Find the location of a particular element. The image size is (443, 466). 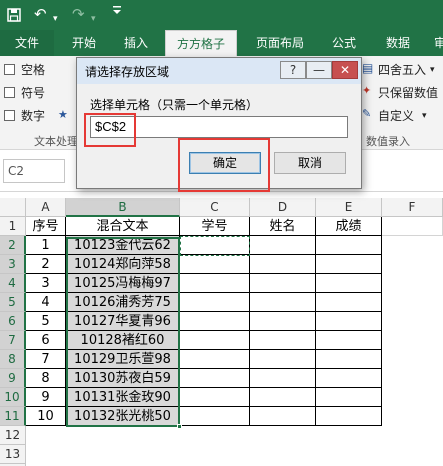

tab-page-layout: 页面布局 is located at coordinates (280, 43).